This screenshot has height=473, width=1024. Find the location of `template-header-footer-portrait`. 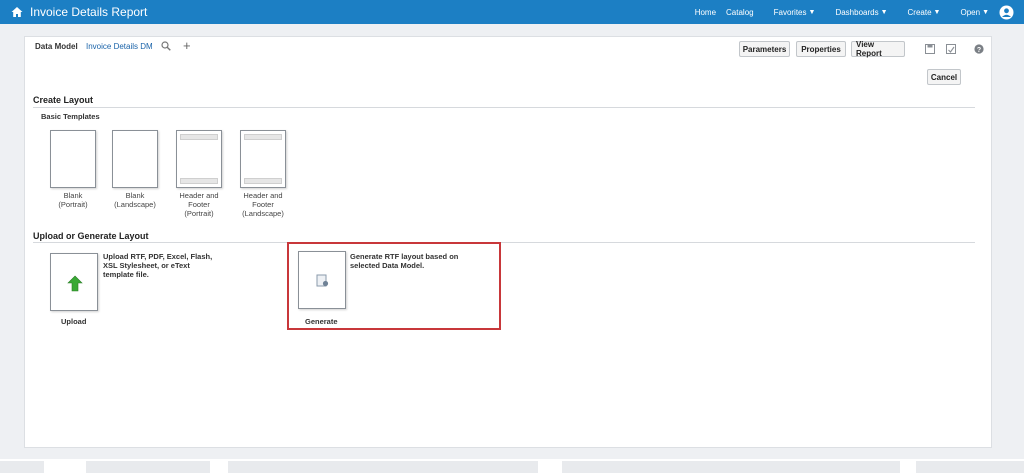

template-header-footer-portrait is located at coordinates (199, 159).